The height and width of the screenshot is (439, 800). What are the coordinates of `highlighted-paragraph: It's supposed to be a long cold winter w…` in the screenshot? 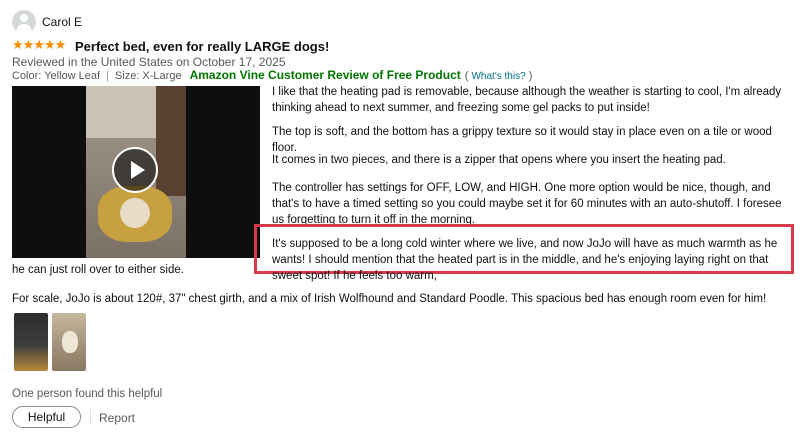 It's located at (525, 260).